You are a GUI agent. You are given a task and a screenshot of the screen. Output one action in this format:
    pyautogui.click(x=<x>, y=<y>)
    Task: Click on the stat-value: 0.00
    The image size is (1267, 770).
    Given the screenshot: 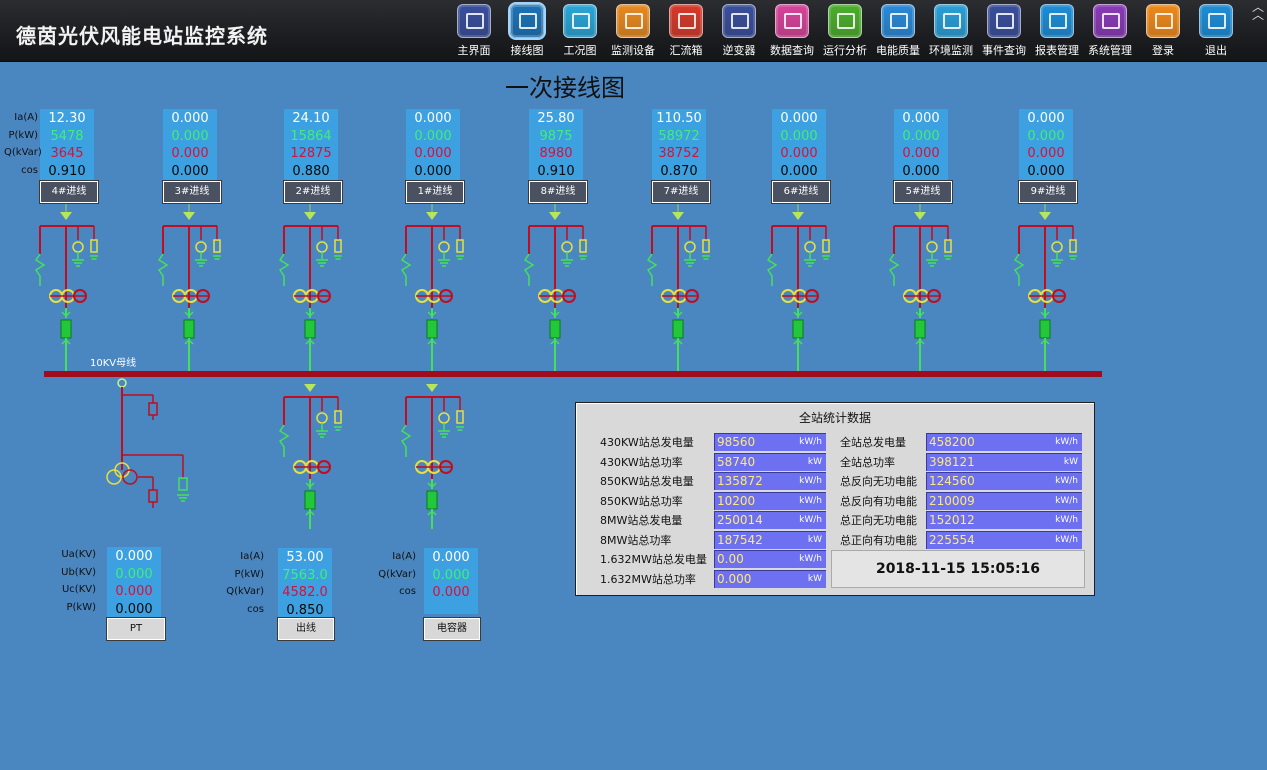 What is the action you would take?
    pyautogui.click(x=730, y=559)
    